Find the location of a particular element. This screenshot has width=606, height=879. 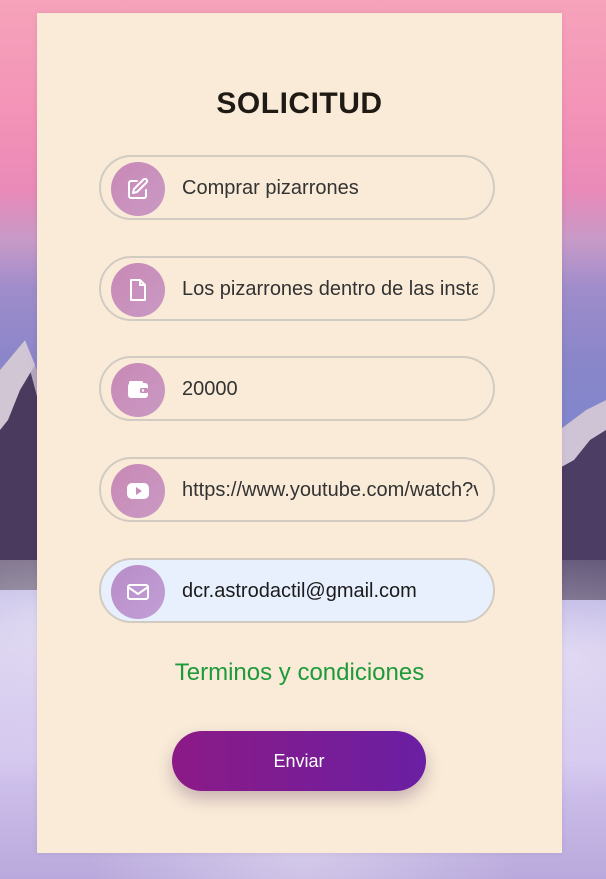

subject-input is located at coordinates (330, 188).